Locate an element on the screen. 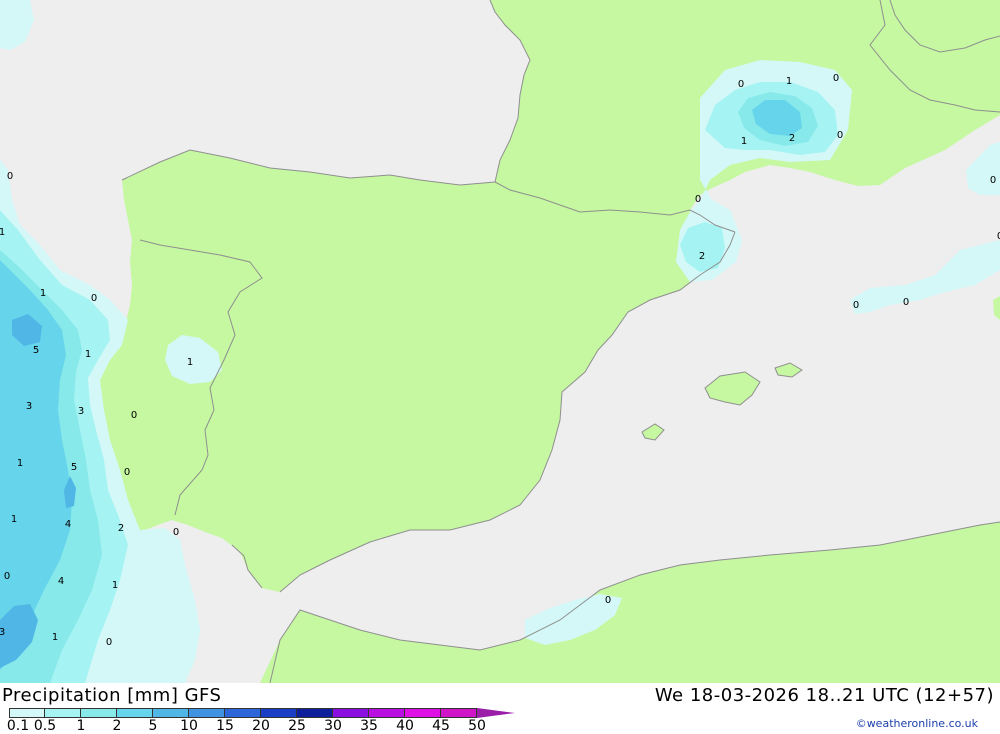  legend-tick-label: 1 is located at coordinates (81, 726).